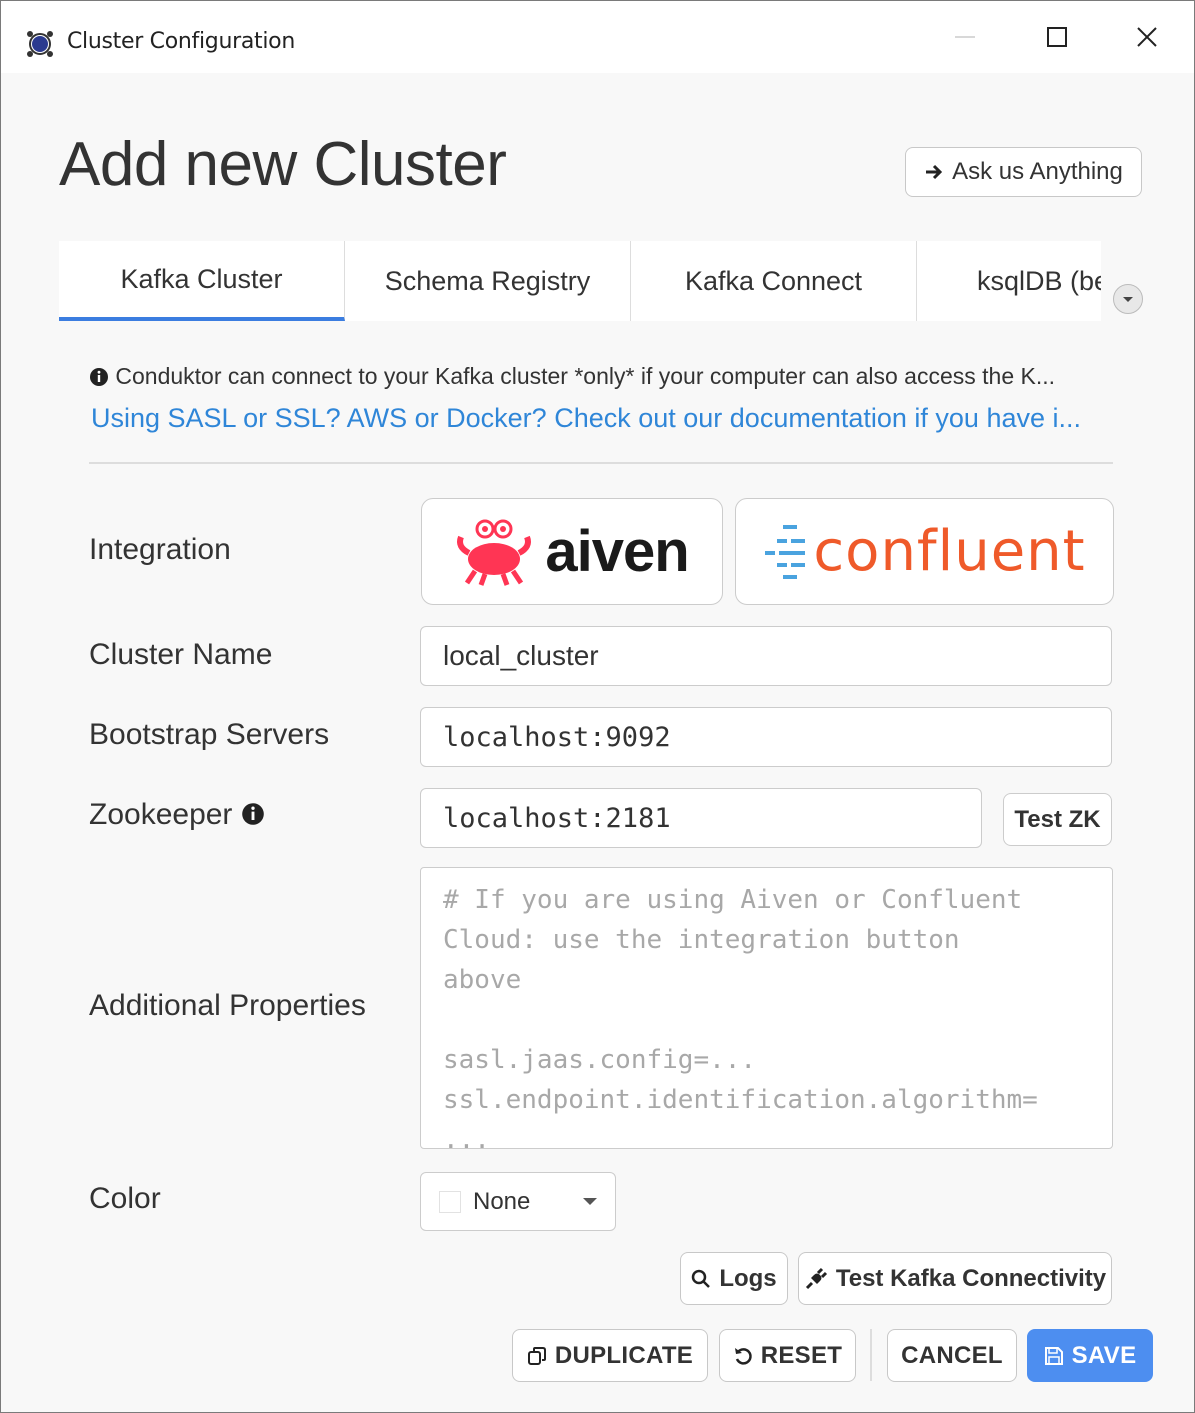 The height and width of the screenshot is (1413, 1195). What do you see at coordinates (209, 734) in the screenshot?
I see `bootstrap-servers-label: Bootstrap Servers` at bounding box center [209, 734].